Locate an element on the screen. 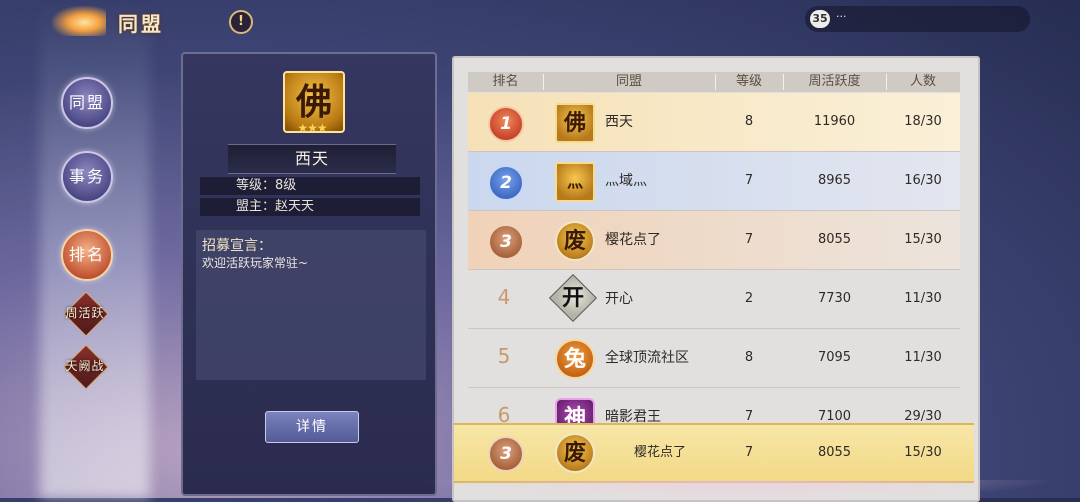  alliance-emblem: 兔 is located at coordinates (575, 359).